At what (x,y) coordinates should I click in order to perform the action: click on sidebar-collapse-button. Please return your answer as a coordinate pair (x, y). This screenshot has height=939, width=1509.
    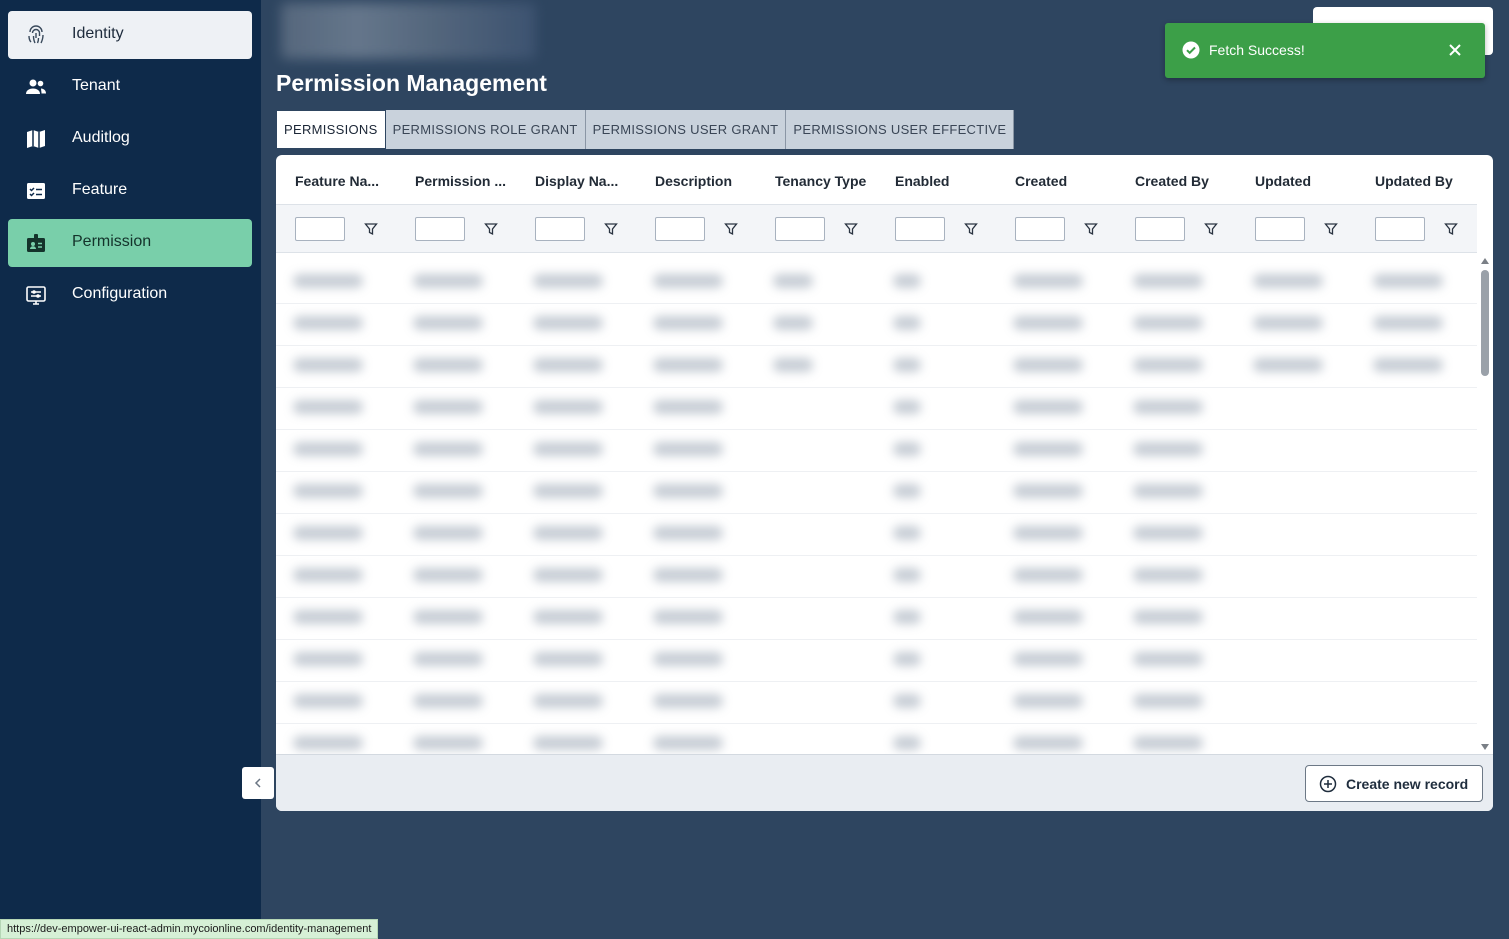
    Looking at the image, I should click on (258, 783).